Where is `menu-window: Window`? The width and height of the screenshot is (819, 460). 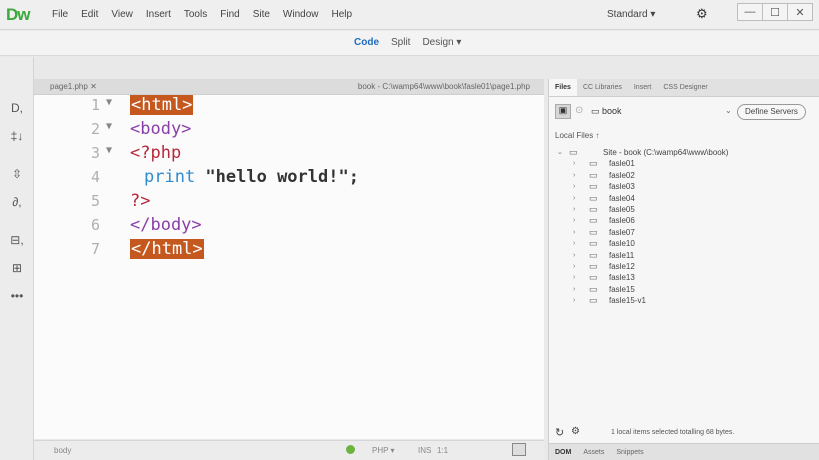
menu-window: Window is located at coordinates (301, 14).